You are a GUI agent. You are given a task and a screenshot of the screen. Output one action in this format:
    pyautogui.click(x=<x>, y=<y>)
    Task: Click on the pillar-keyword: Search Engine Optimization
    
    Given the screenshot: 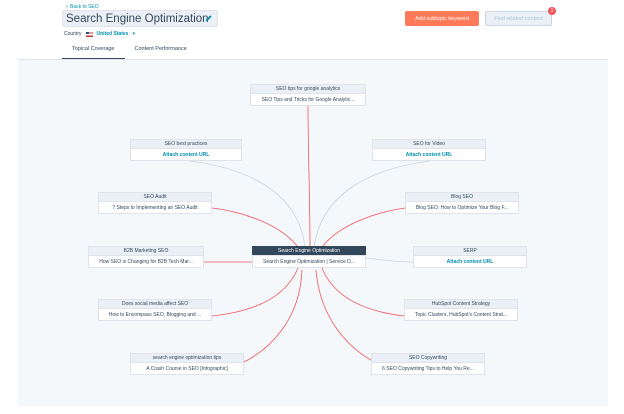 What is the action you would take?
    pyautogui.click(x=309, y=250)
    